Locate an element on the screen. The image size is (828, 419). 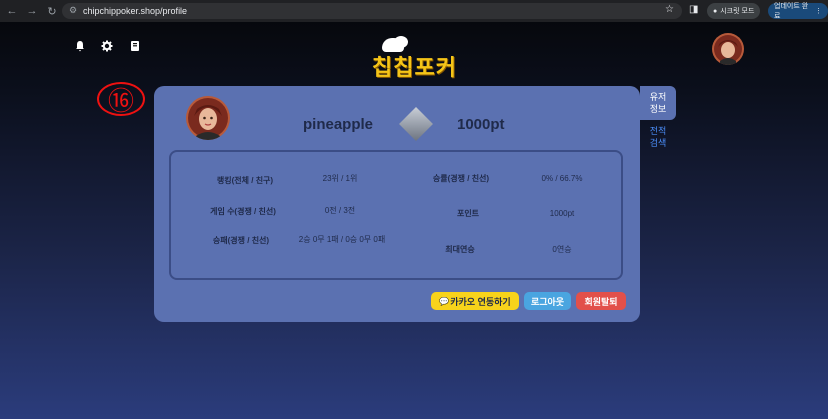
kakao-chat-icon: 💬 is located at coordinates (444, 301).